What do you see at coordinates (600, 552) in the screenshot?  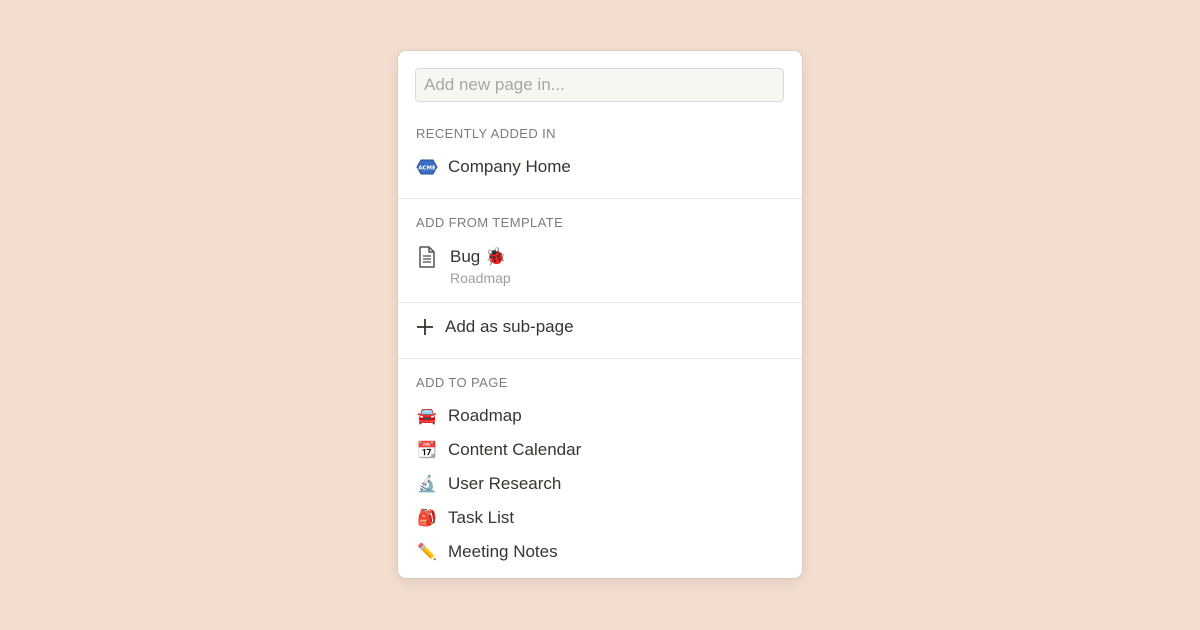 I see `menu-item-meeting-notes: ✏️ Meeting Notes` at bounding box center [600, 552].